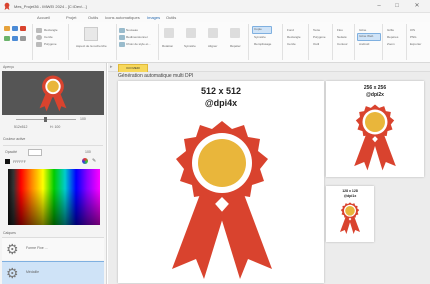 The height and width of the screenshot is (284, 430). What do you see at coordinates (93, 42) in the screenshot?
I see `ribbon-group-aspect: Aspect de la recherche` at bounding box center [93, 42].